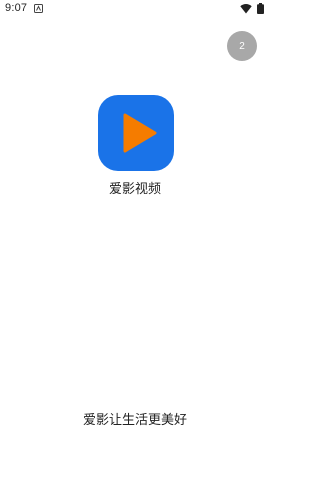  What do you see at coordinates (260, 8) in the screenshot?
I see `battery-icon` at bounding box center [260, 8].